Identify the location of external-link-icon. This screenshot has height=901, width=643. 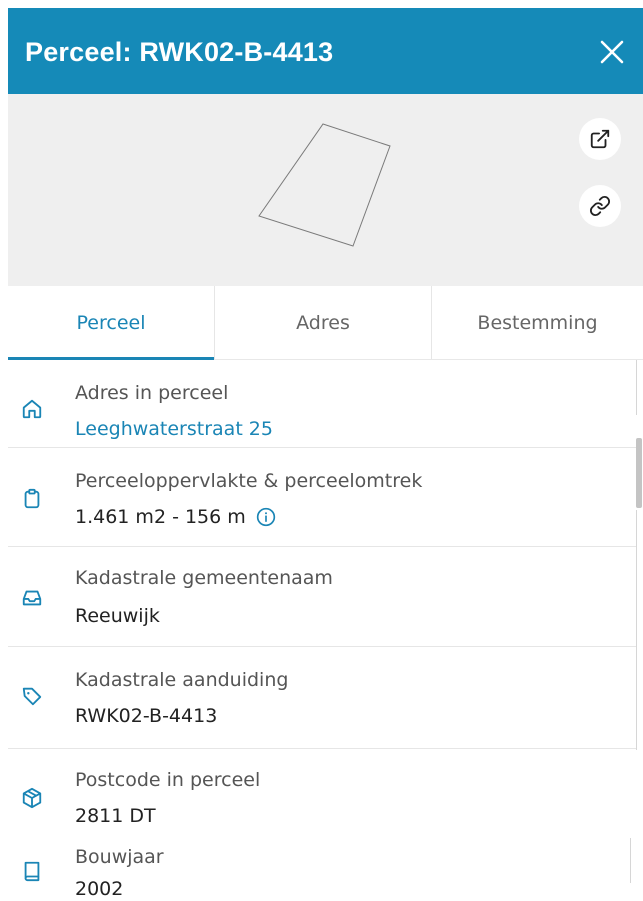
(600, 139).